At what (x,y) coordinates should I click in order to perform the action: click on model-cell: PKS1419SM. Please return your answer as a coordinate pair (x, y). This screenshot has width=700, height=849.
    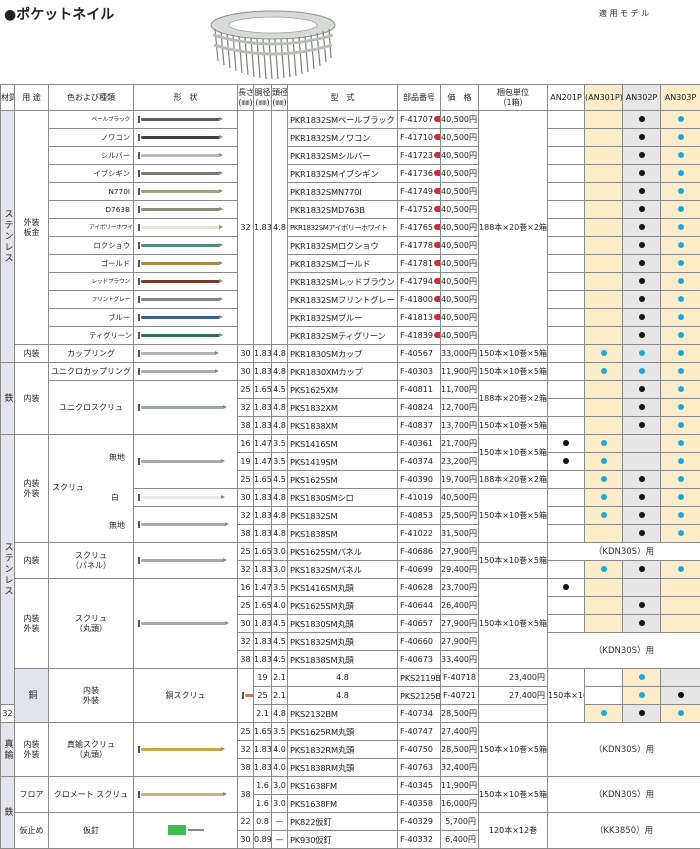
    Looking at the image, I should click on (343, 462).